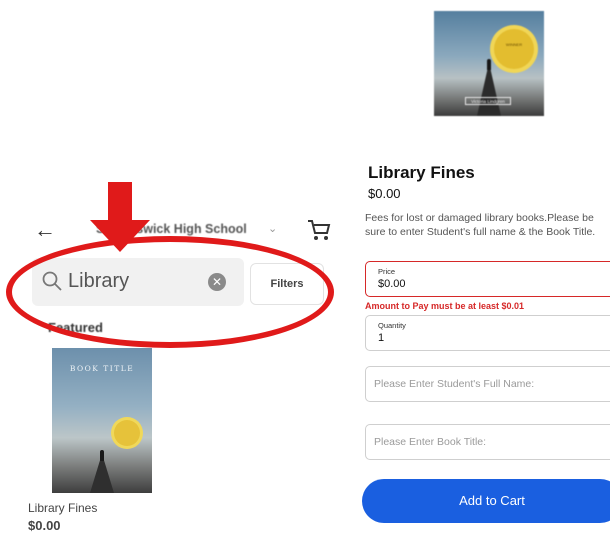  I want to click on back-arrow-icon: ←, so click(45, 230).